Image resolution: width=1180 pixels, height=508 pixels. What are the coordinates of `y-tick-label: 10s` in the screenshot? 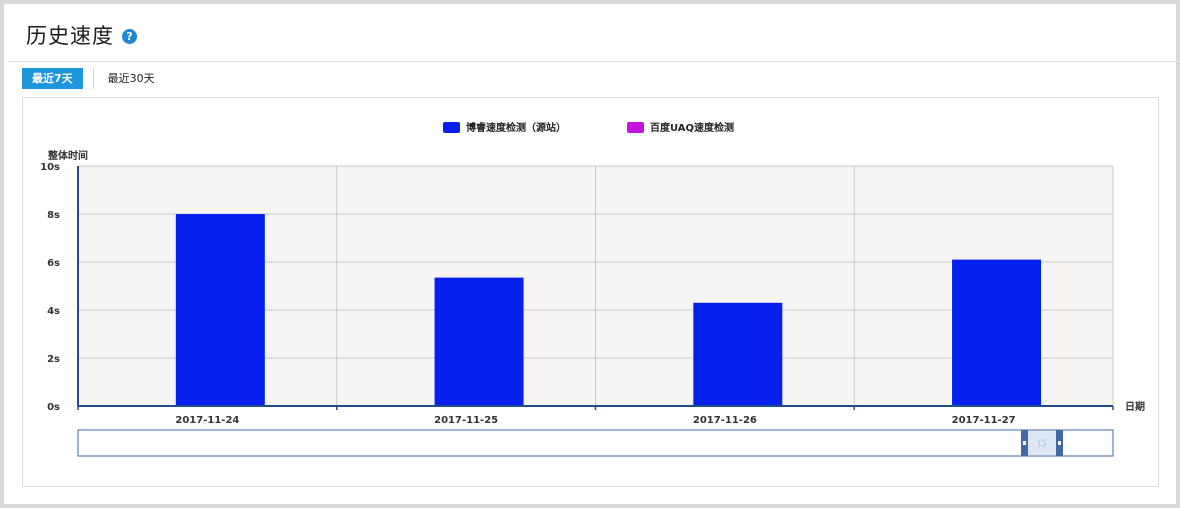 It's located at (50, 167).